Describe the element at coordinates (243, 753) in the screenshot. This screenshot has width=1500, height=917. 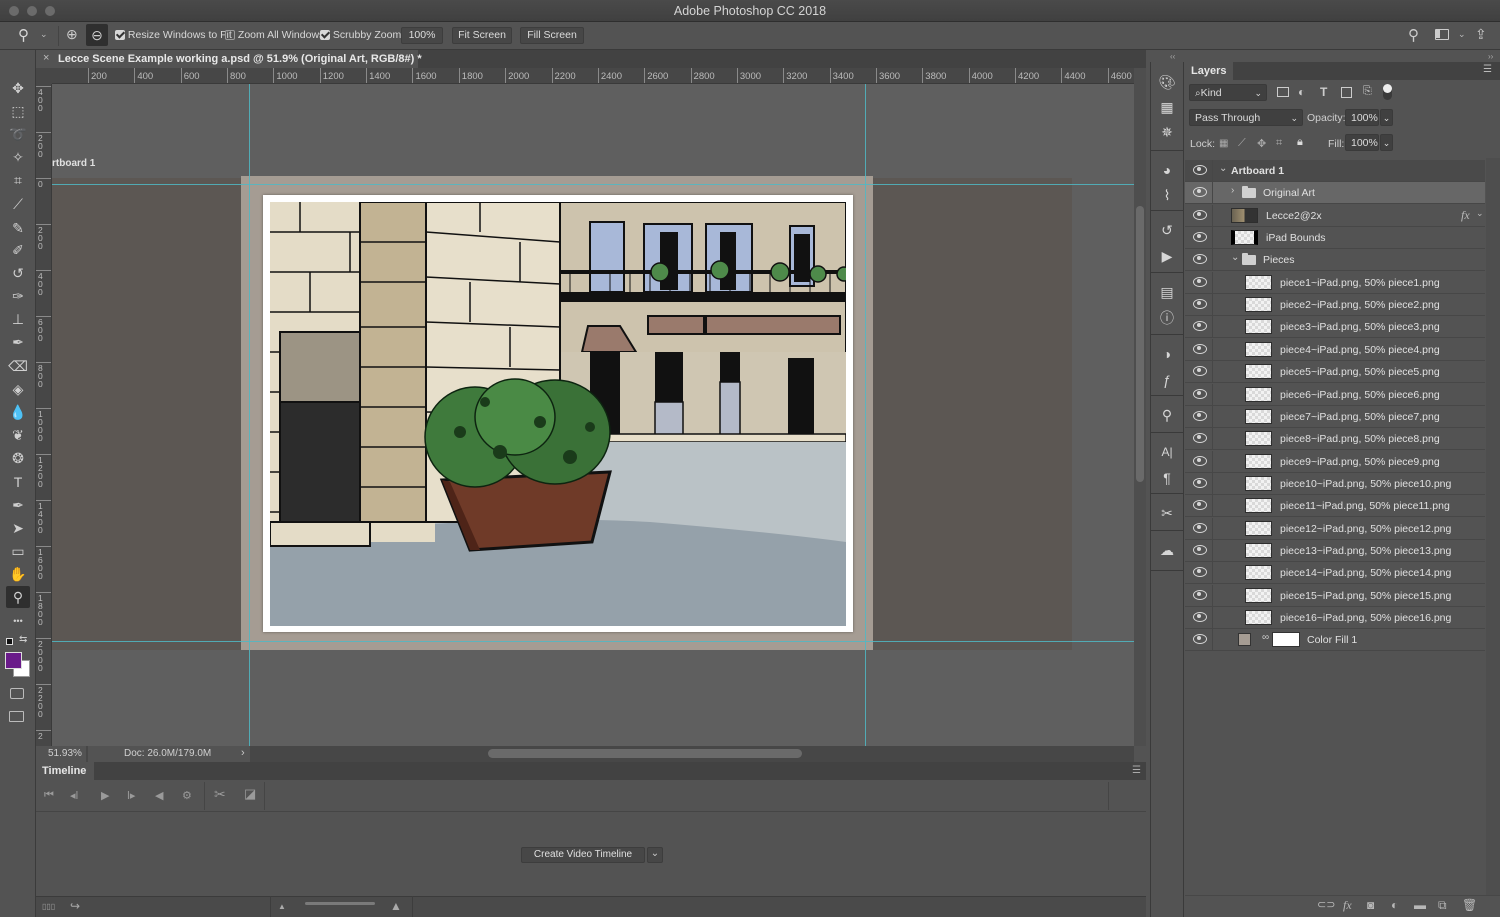
I see `status-menu-arrow: ›` at that location.